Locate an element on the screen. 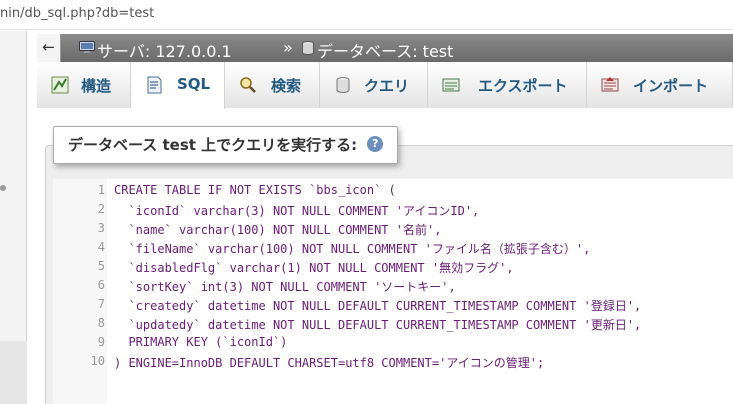 Image resolution: width=733 pixels, height=404 pixels. tab-label: インポート is located at coordinates (671, 86).